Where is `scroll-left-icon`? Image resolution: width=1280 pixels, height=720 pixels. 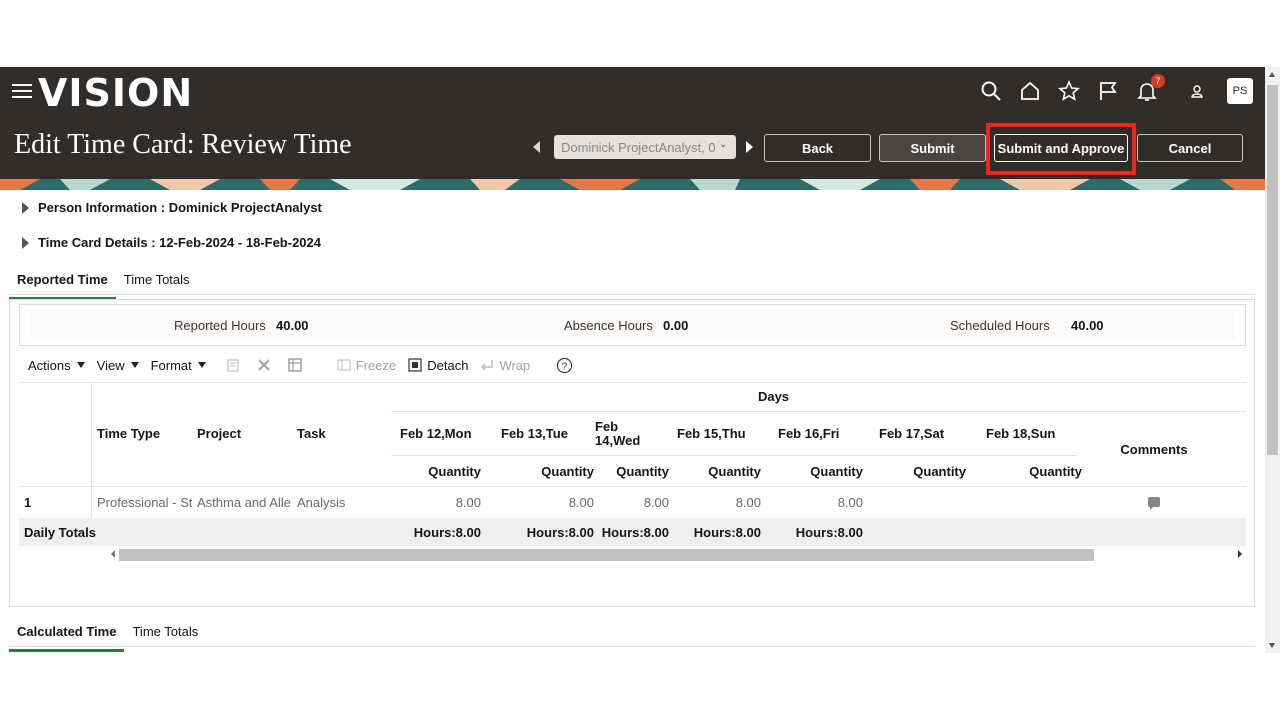
scroll-left-icon is located at coordinates (113, 554).